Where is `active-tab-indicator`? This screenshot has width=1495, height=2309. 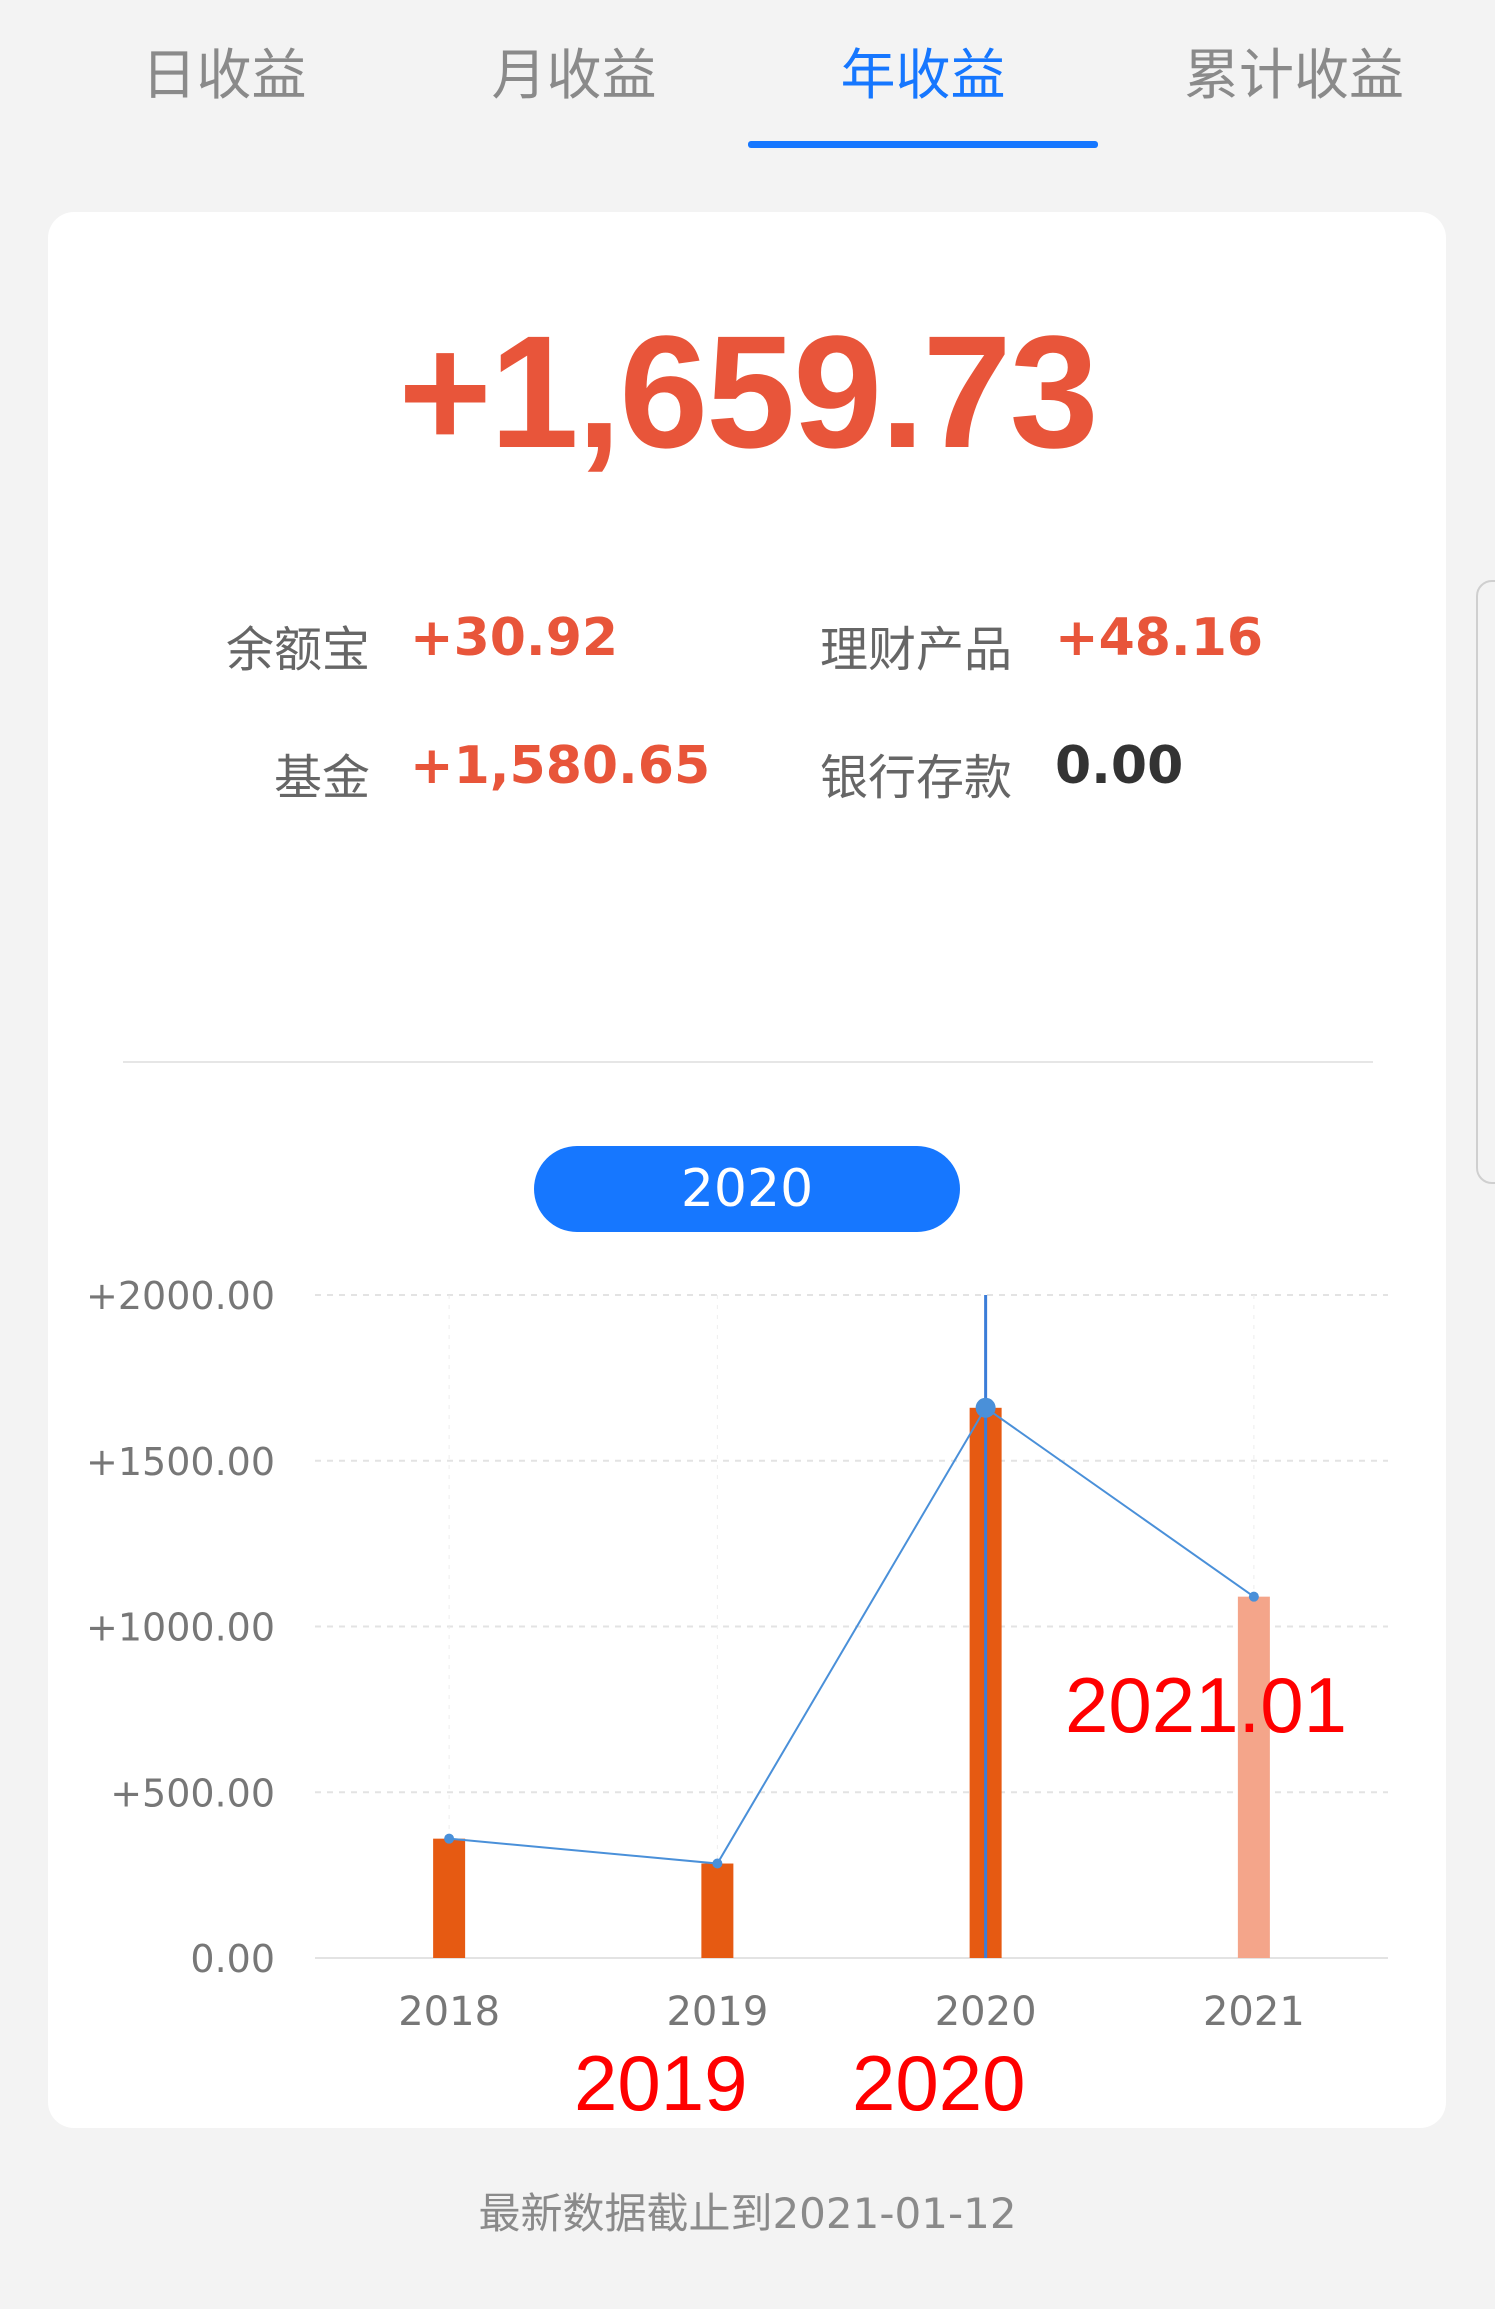
active-tab-indicator is located at coordinates (923, 144).